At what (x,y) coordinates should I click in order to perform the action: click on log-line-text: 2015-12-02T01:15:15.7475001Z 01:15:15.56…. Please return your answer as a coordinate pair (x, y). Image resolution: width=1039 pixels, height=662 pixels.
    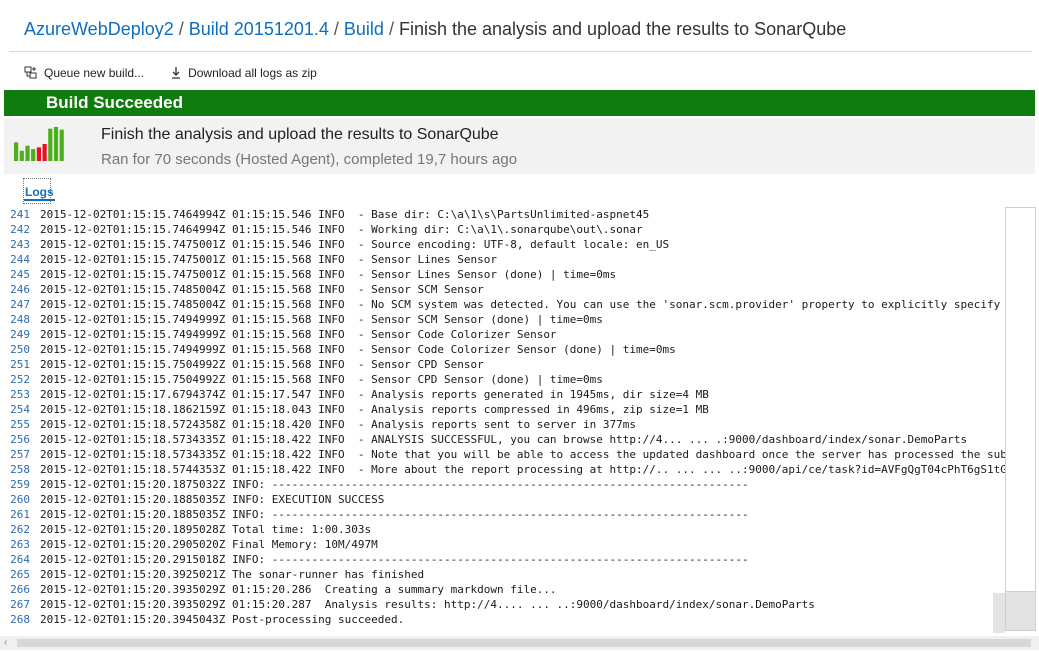
    Looking at the image, I should click on (328, 274).